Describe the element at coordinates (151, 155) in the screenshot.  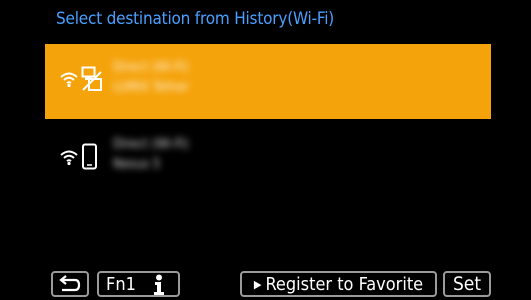
I see `history-item-text: Direct (Wi-Fi) Nexus 5` at that location.